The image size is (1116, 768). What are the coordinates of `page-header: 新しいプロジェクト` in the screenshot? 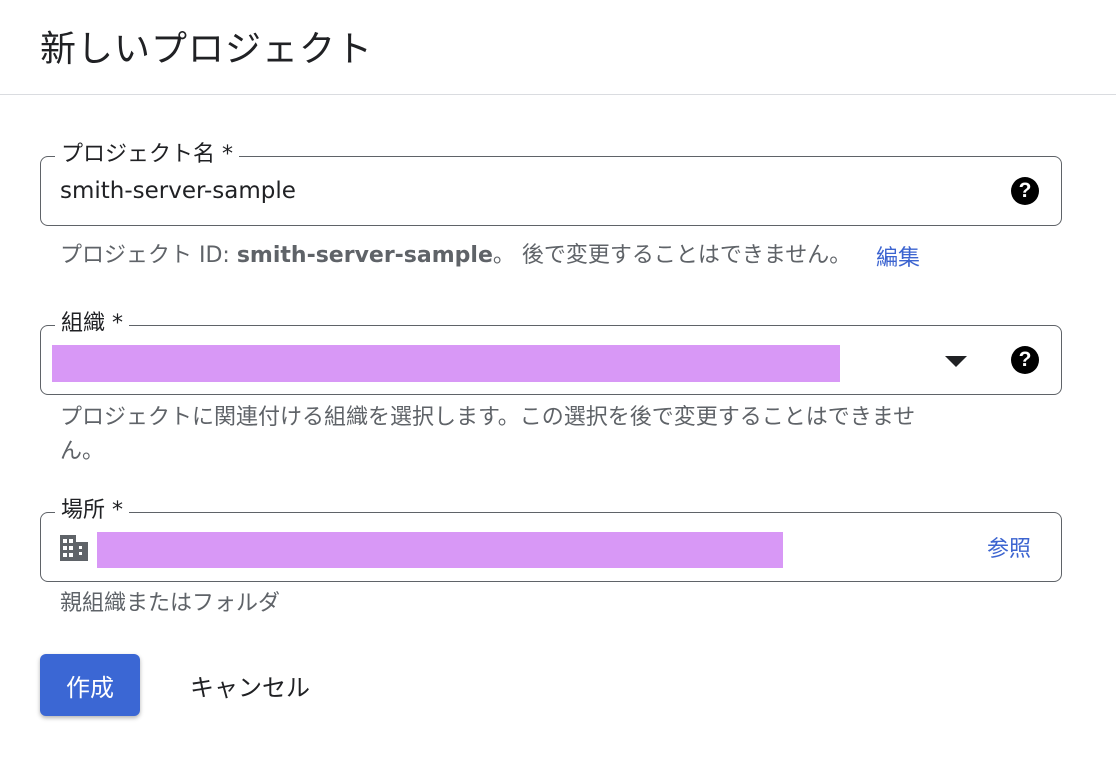 It's located at (558, 47).